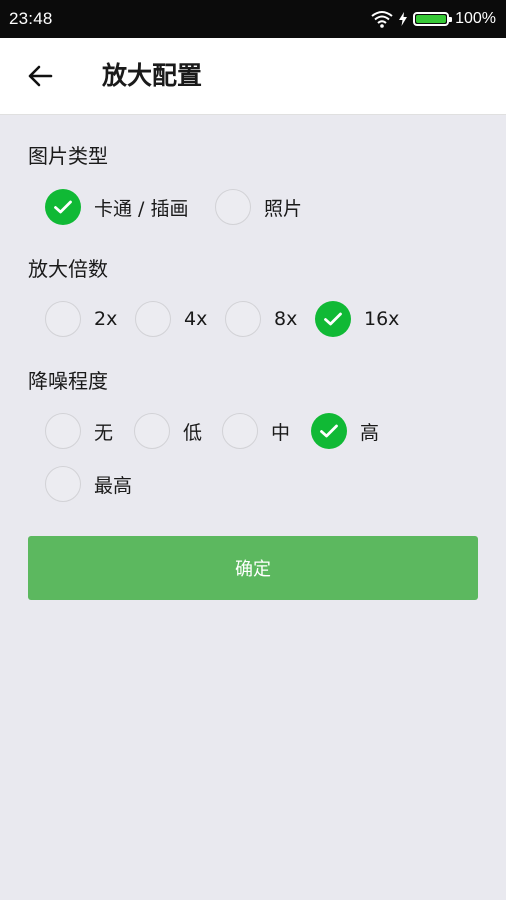  Describe the element at coordinates (68, 269) in the screenshot. I see `section-label-scale-factor: 放大倍数` at that location.